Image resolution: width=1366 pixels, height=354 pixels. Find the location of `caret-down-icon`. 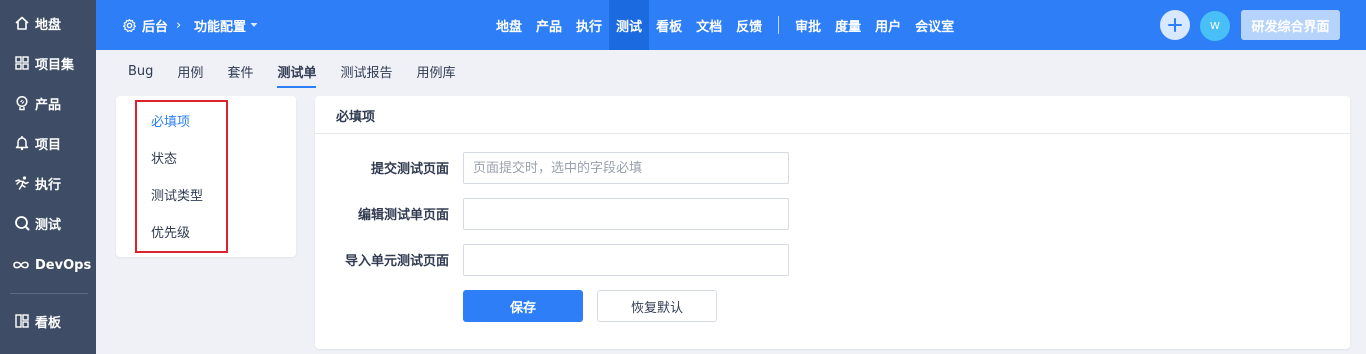

caret-down-icon is located at coordinates (254, 25).